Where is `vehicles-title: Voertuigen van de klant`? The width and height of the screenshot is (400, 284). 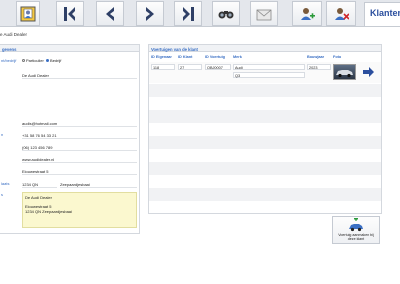
vehicles-title: Voertuigen van de klant is located at coordinates (265, 48).